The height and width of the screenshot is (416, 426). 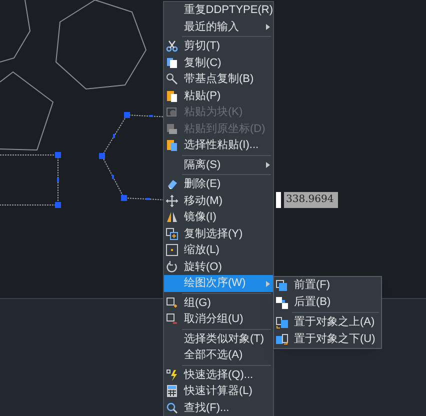 I want to click on menu-item: 选择类似对象(T), so click(x=218, y=338).